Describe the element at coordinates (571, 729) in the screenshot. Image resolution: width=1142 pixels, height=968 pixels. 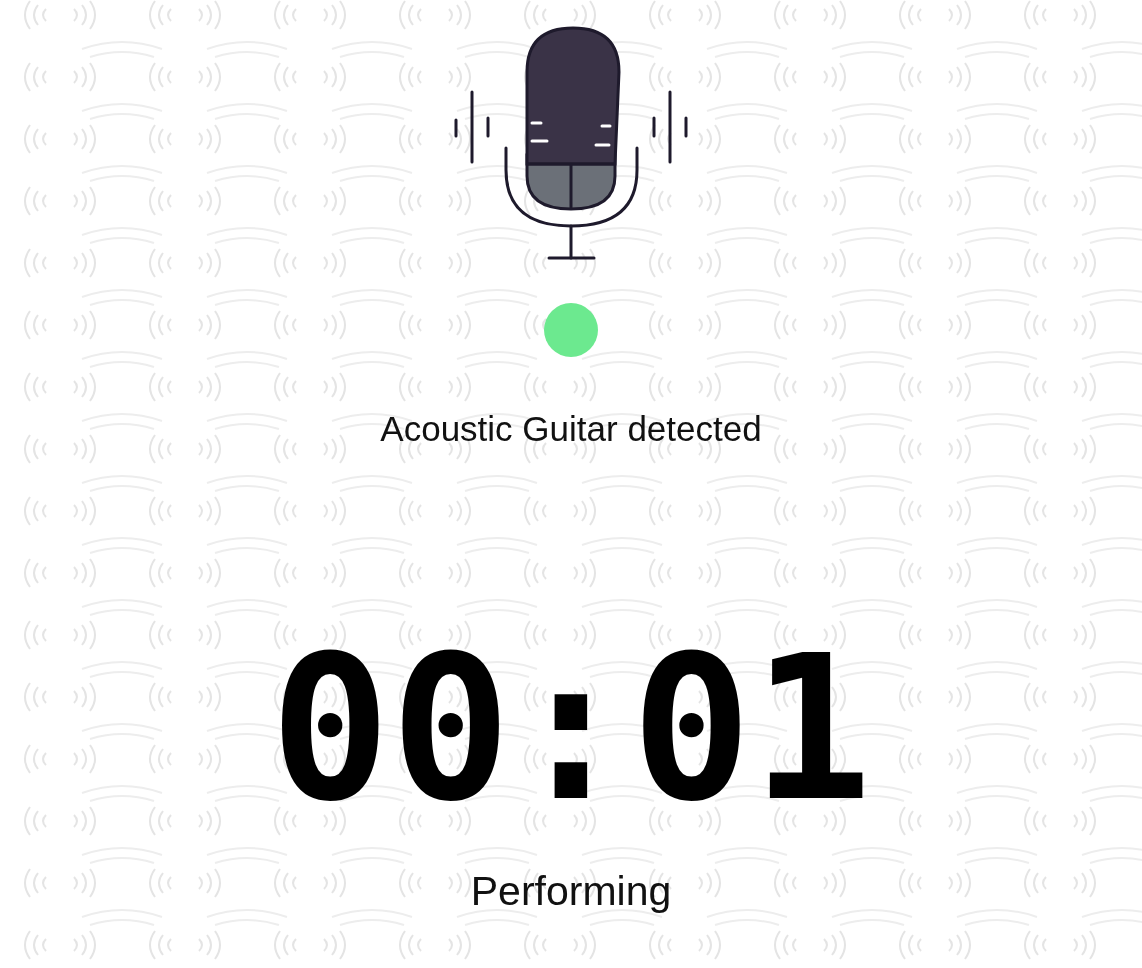
I see `elapsed-timer: 00:01` at that location.